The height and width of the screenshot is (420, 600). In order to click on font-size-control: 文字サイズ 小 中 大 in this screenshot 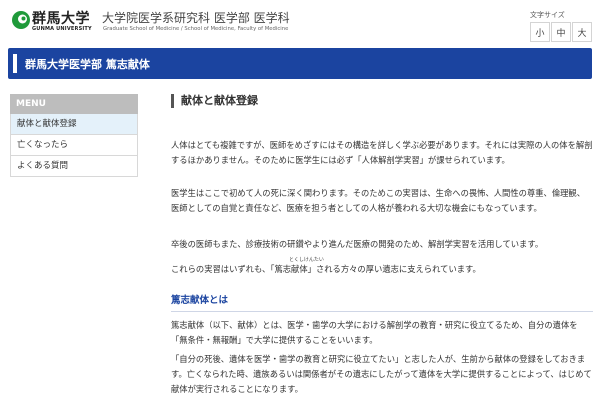, I will do `click(561, 26)`.